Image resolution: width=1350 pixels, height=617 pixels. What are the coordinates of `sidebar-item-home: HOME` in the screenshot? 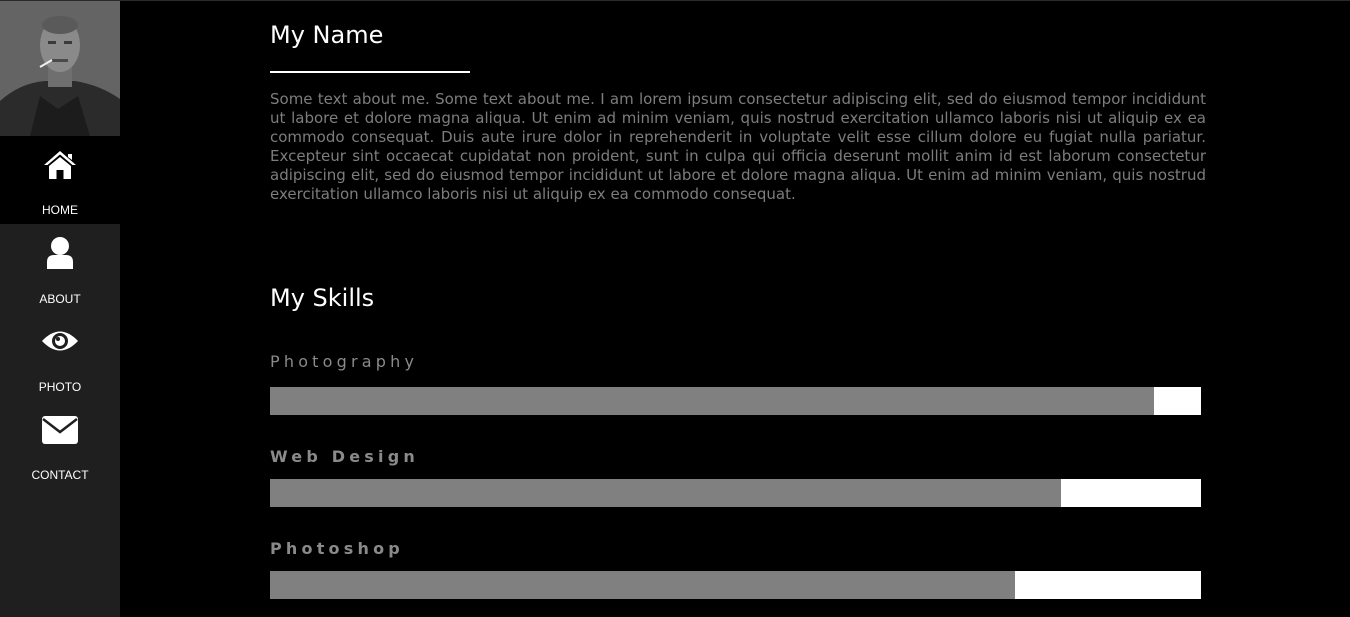 It's located at (60, 180).